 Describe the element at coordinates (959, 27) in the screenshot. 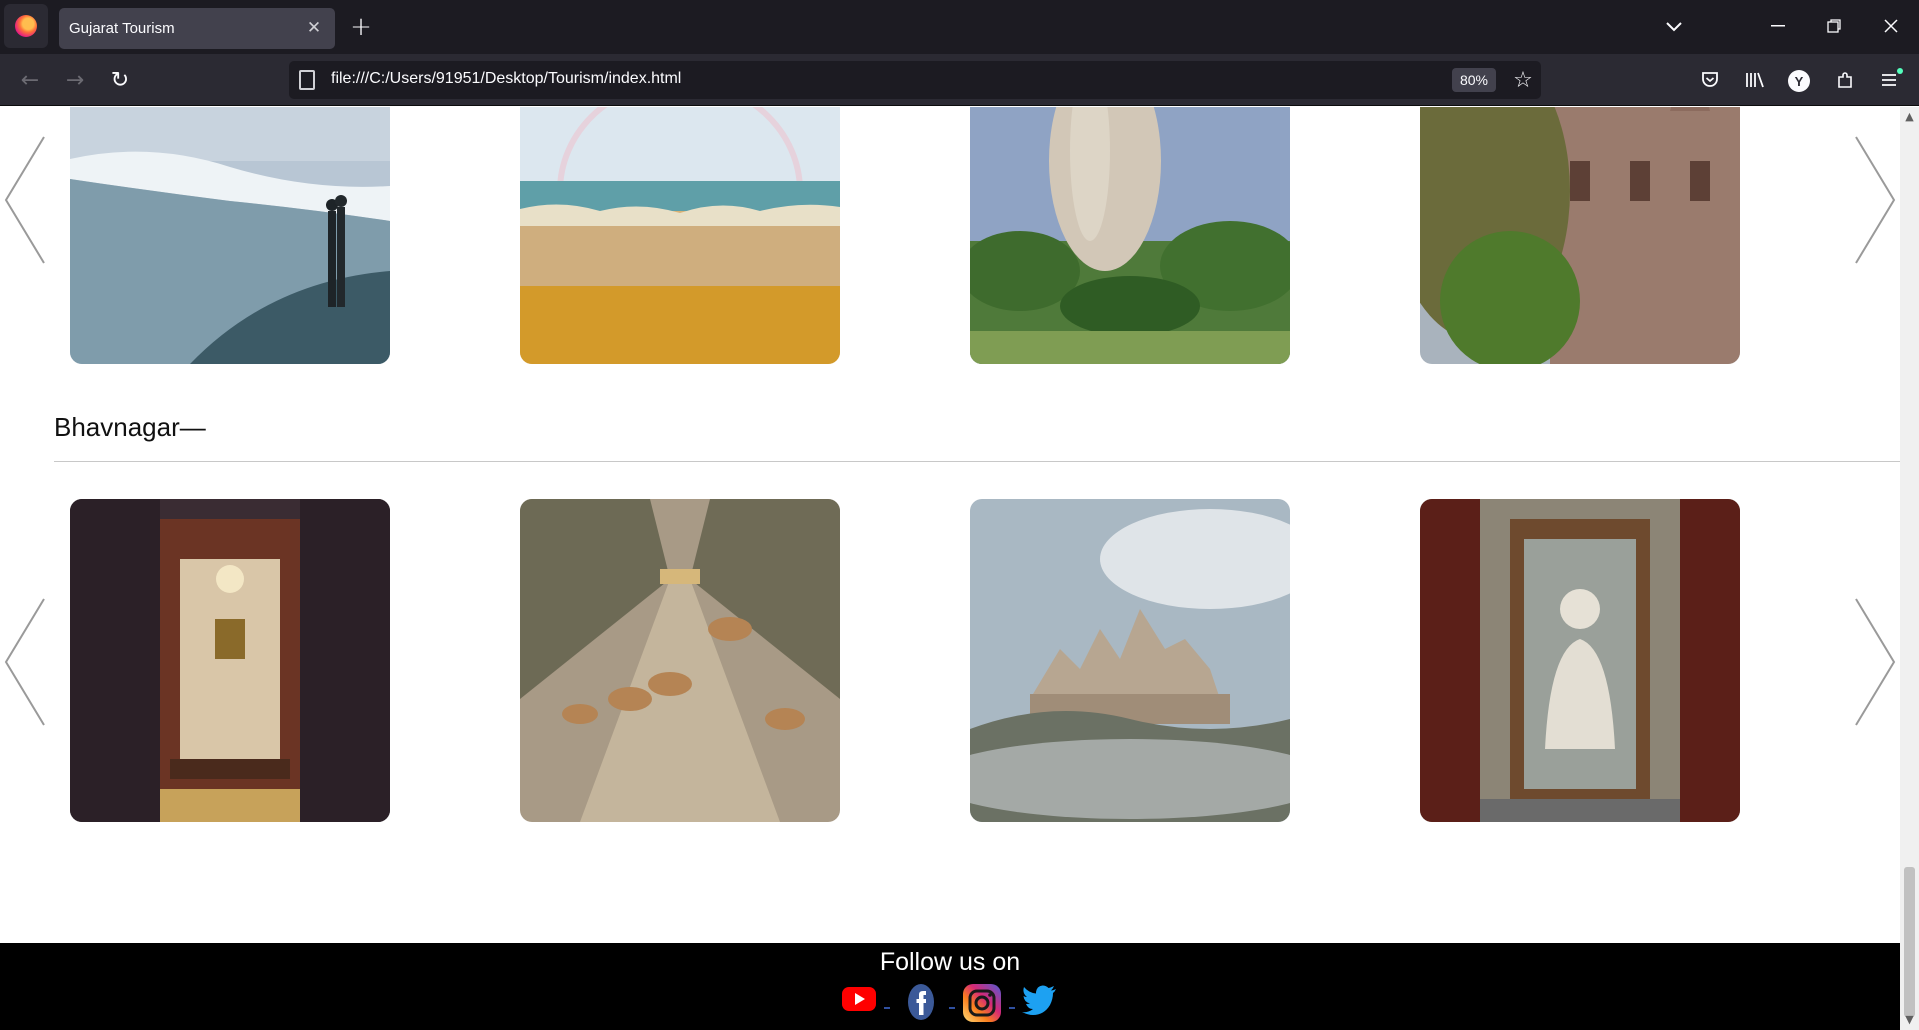

I see `browser-tab-bar: Gujarat Tourism ✕ +` at that location.